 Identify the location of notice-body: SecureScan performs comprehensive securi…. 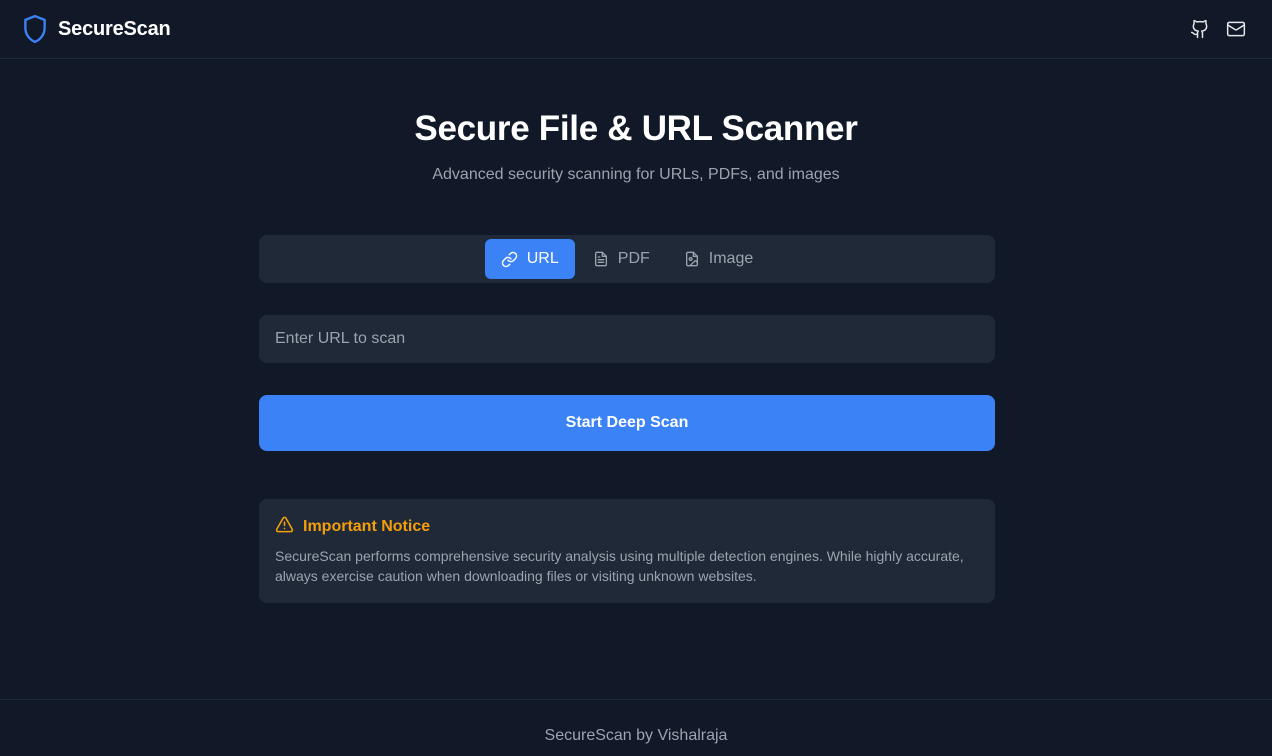
(619, 566).